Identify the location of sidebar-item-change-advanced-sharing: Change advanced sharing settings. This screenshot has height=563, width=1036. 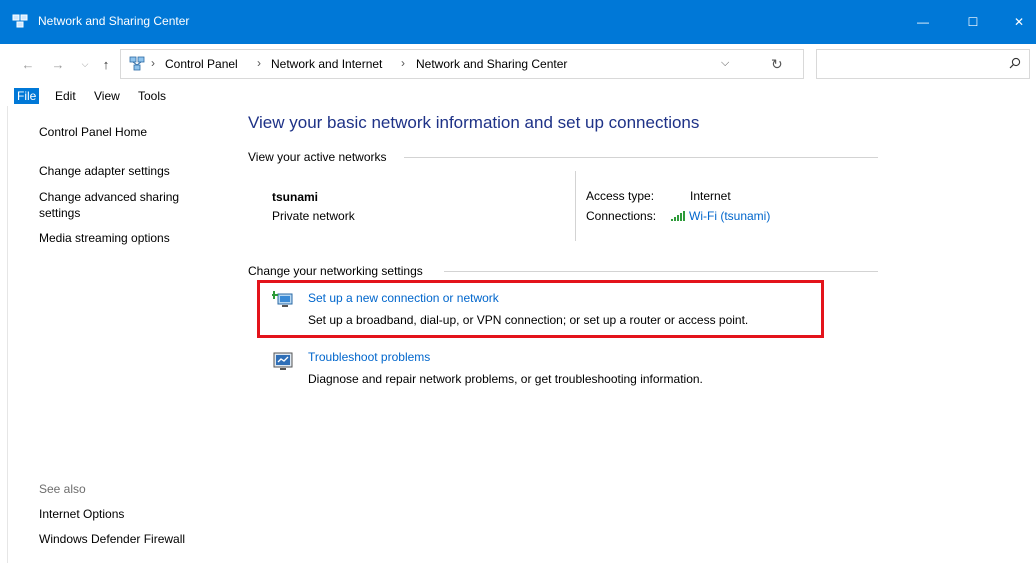
(124, 205).